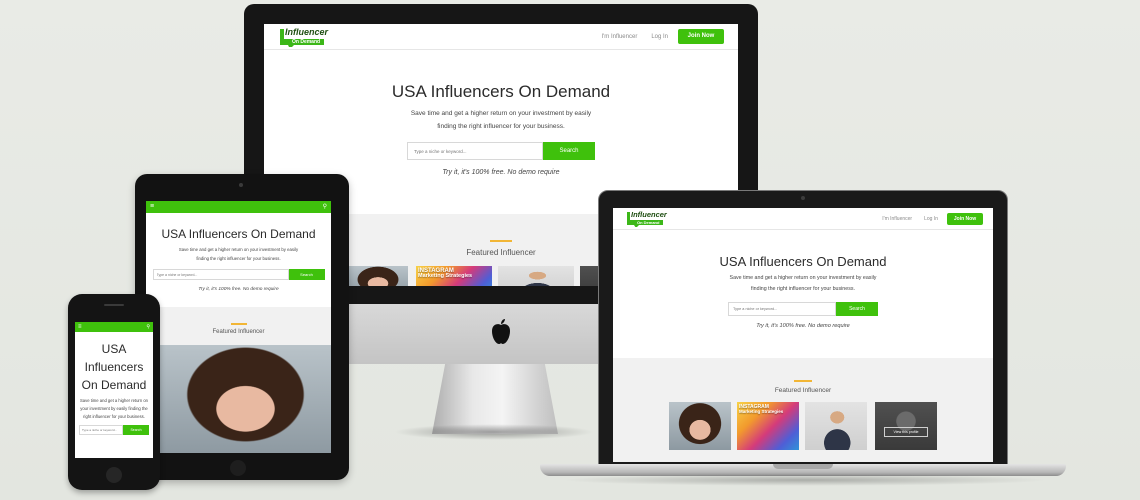  What do you see at coordinates (238, 234) in the screenshot?
I see `tablet-hero-title: USA Influencers On Demand` at bounding box center [238, 234].